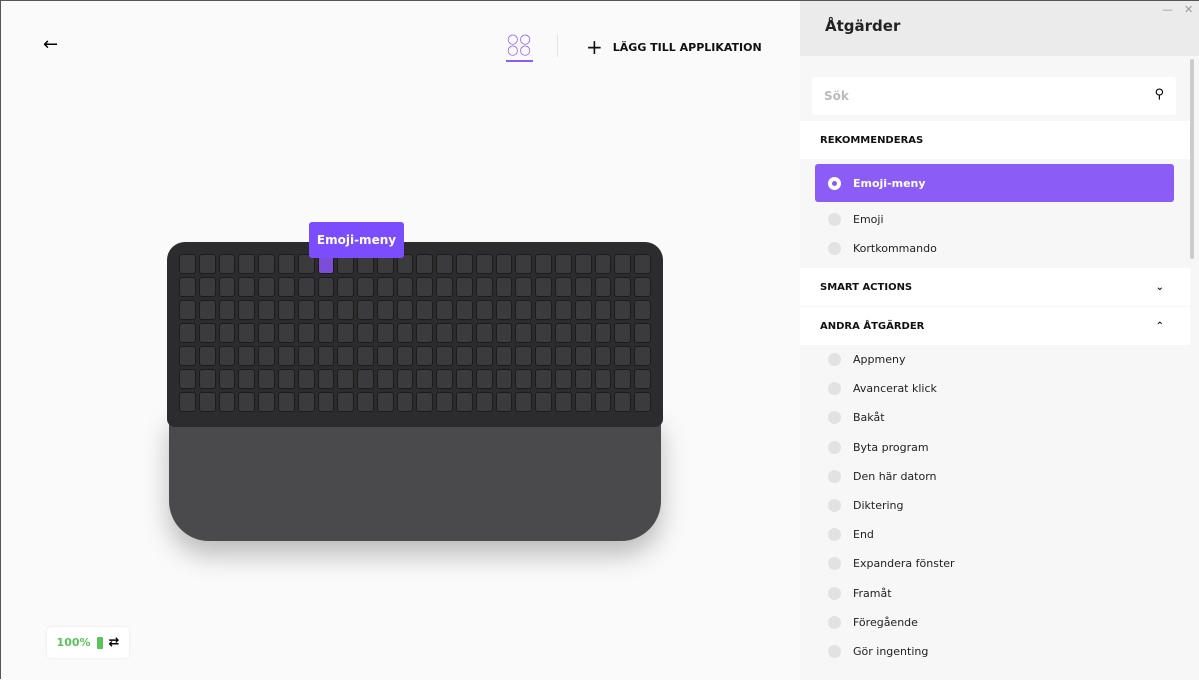  I want to click on close-icon: ✕, so click(1188, 9).